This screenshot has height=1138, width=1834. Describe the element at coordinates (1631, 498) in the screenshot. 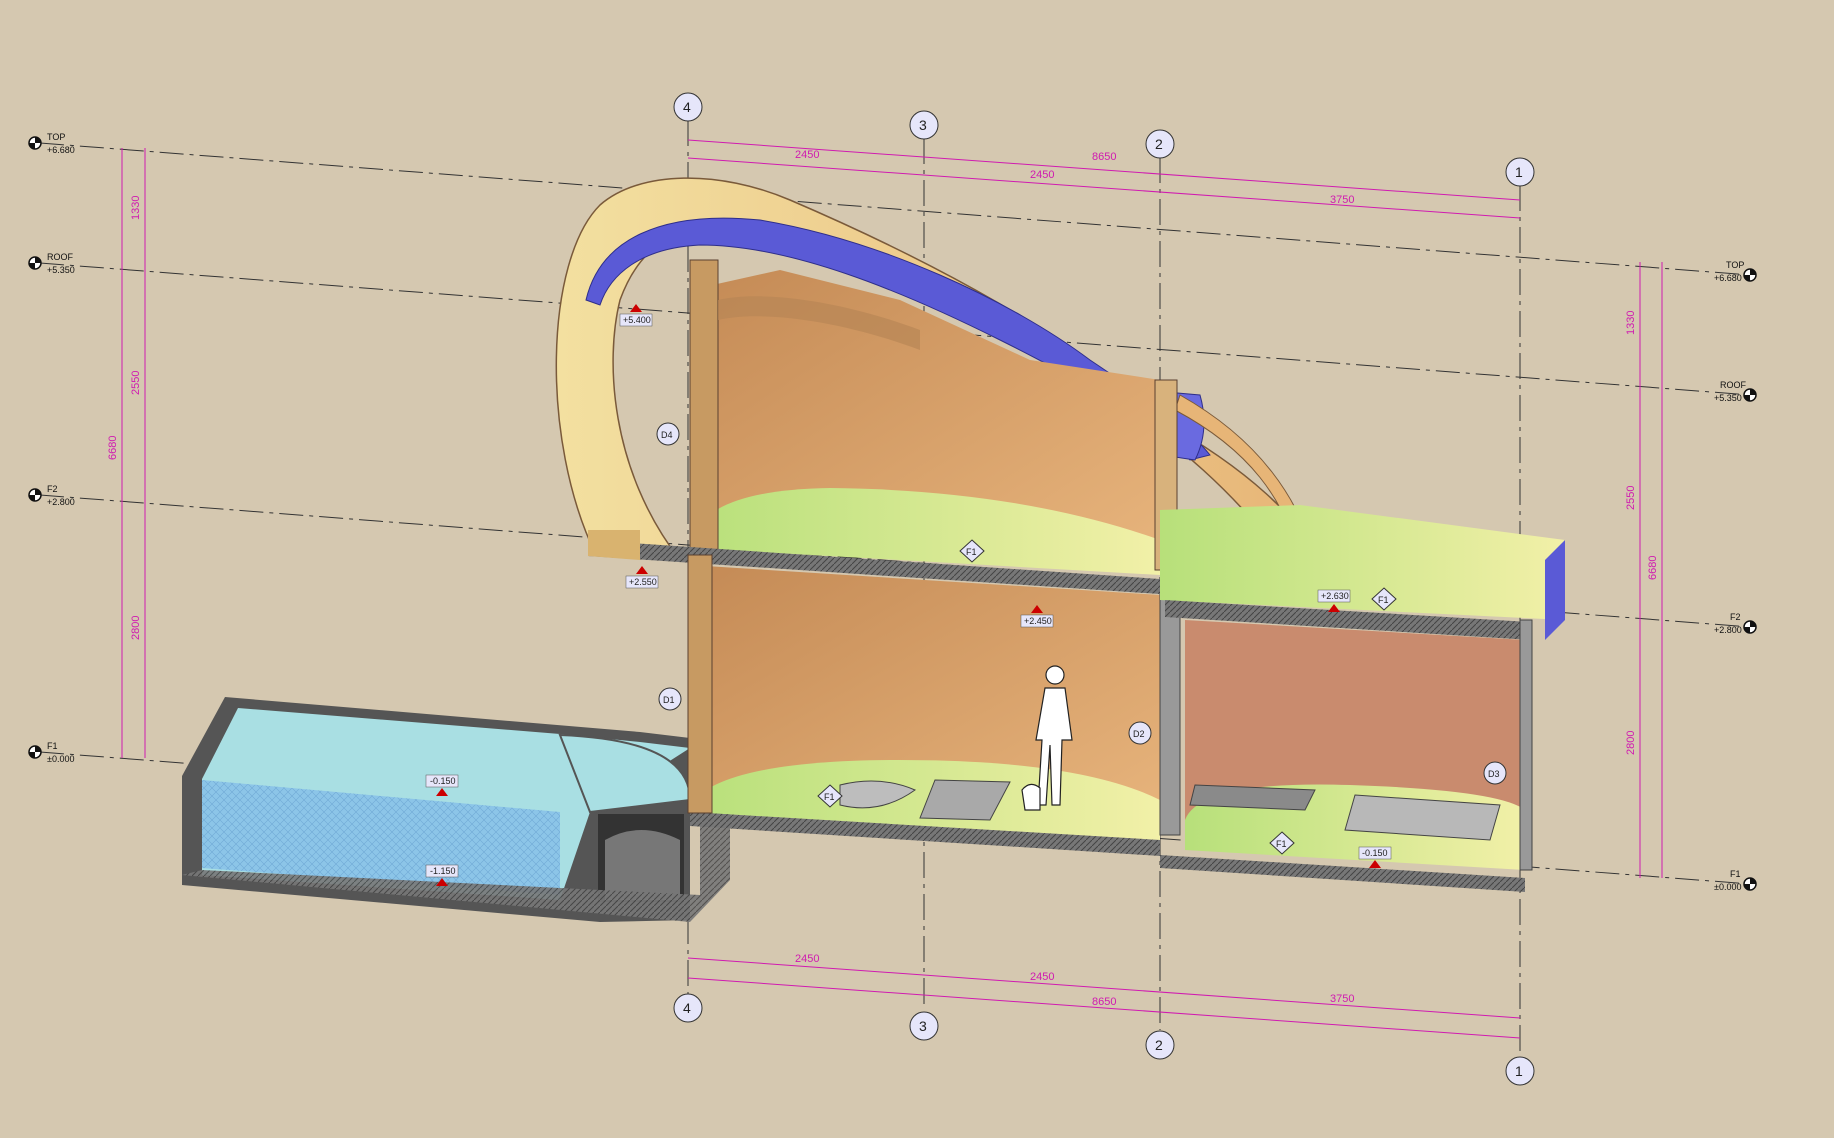

I see `dim-right-mid: 2550` at that location.